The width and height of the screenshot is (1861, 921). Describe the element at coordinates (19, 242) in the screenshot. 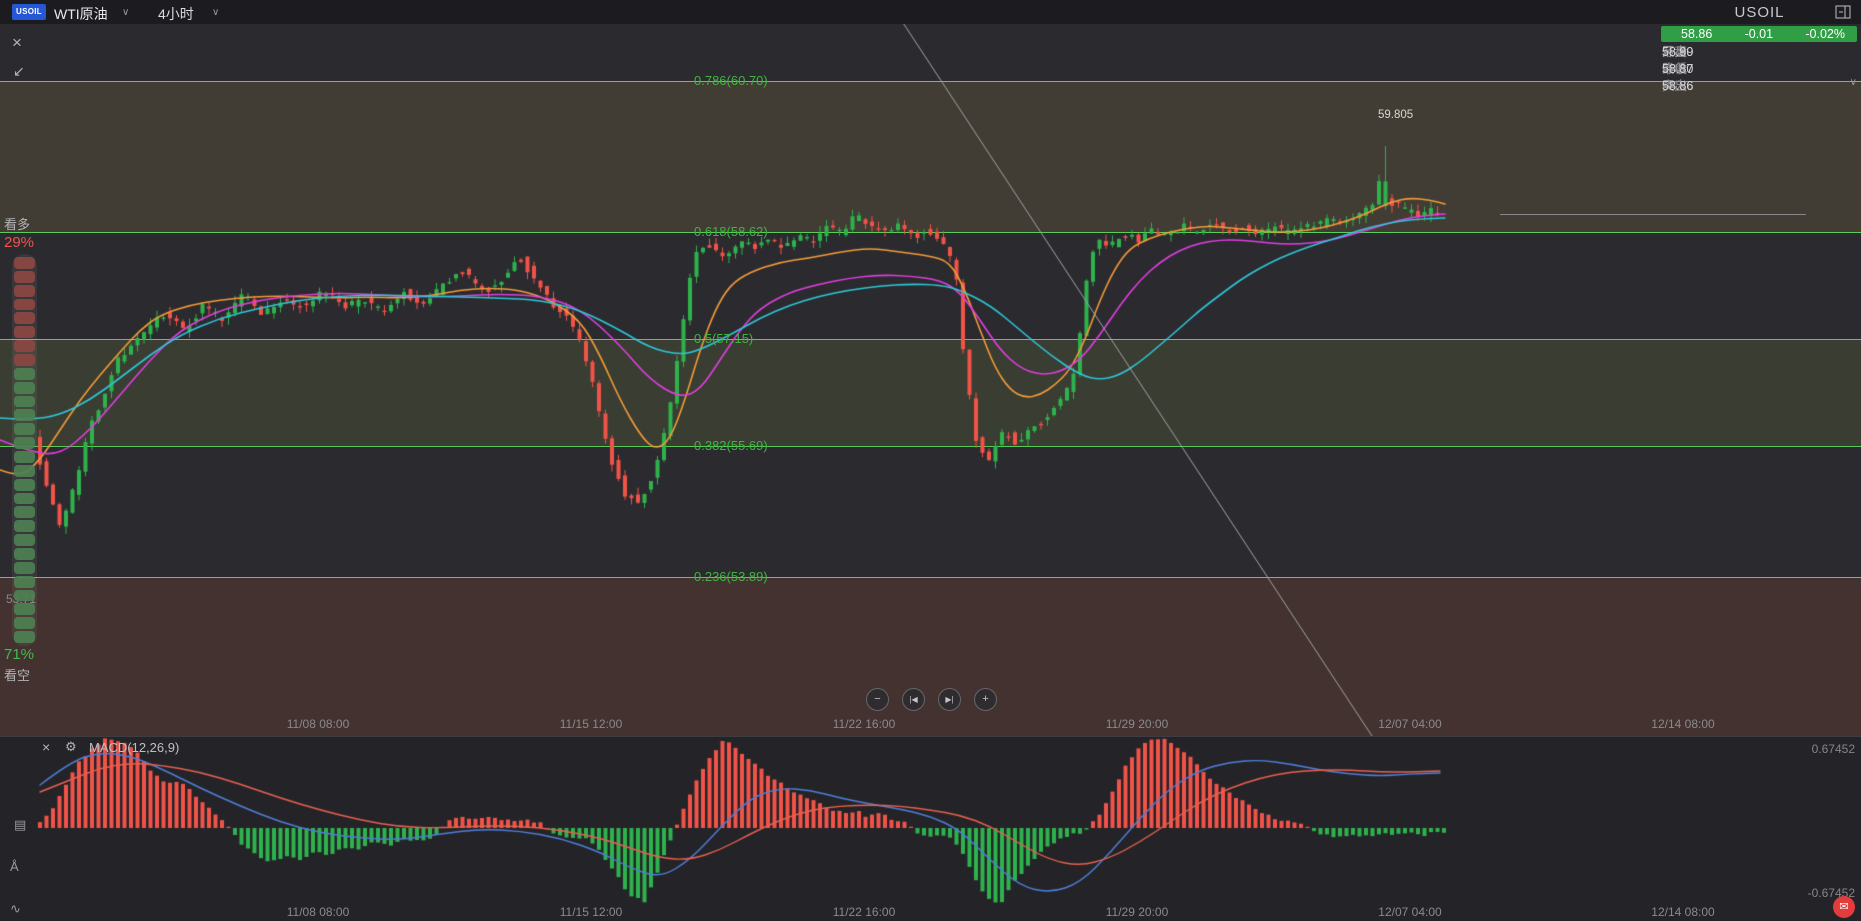

I see `sentiment-long-percent: 29%` at that location.